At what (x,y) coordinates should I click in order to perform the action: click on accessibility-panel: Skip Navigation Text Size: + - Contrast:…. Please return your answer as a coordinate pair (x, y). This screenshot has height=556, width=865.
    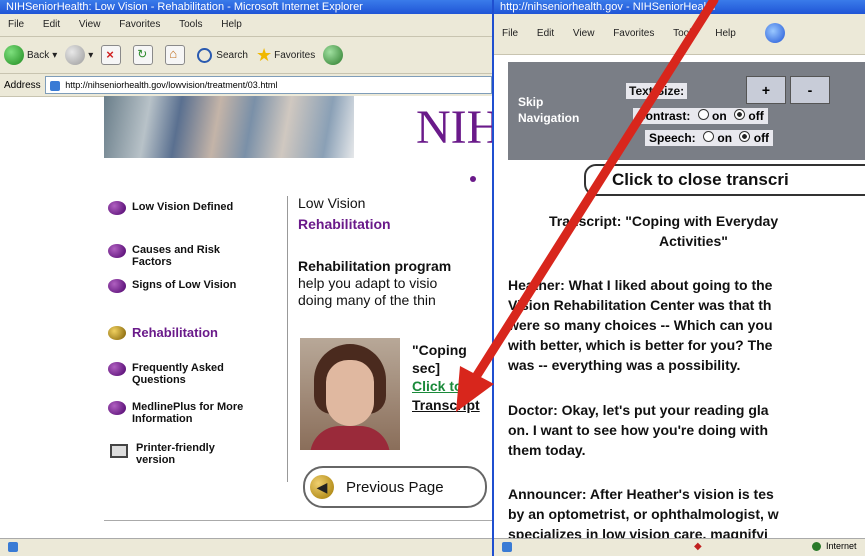
    Looking at the image, I should click on (686, 111).